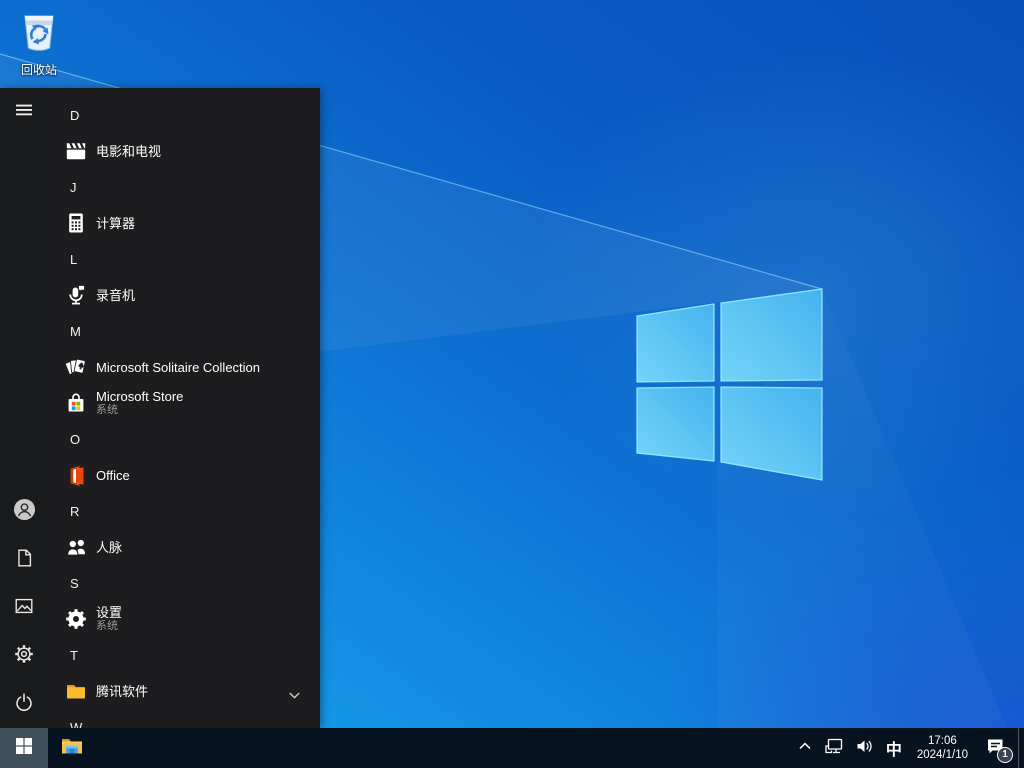  Describe the element at coordinates (73, 187) in the screenshot. I see `section-letter: J` at that location.